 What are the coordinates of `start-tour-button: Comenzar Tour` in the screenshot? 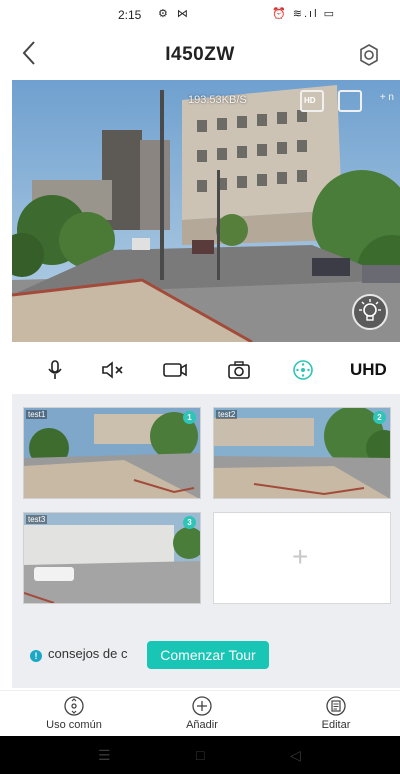 It's located at (208, 655).